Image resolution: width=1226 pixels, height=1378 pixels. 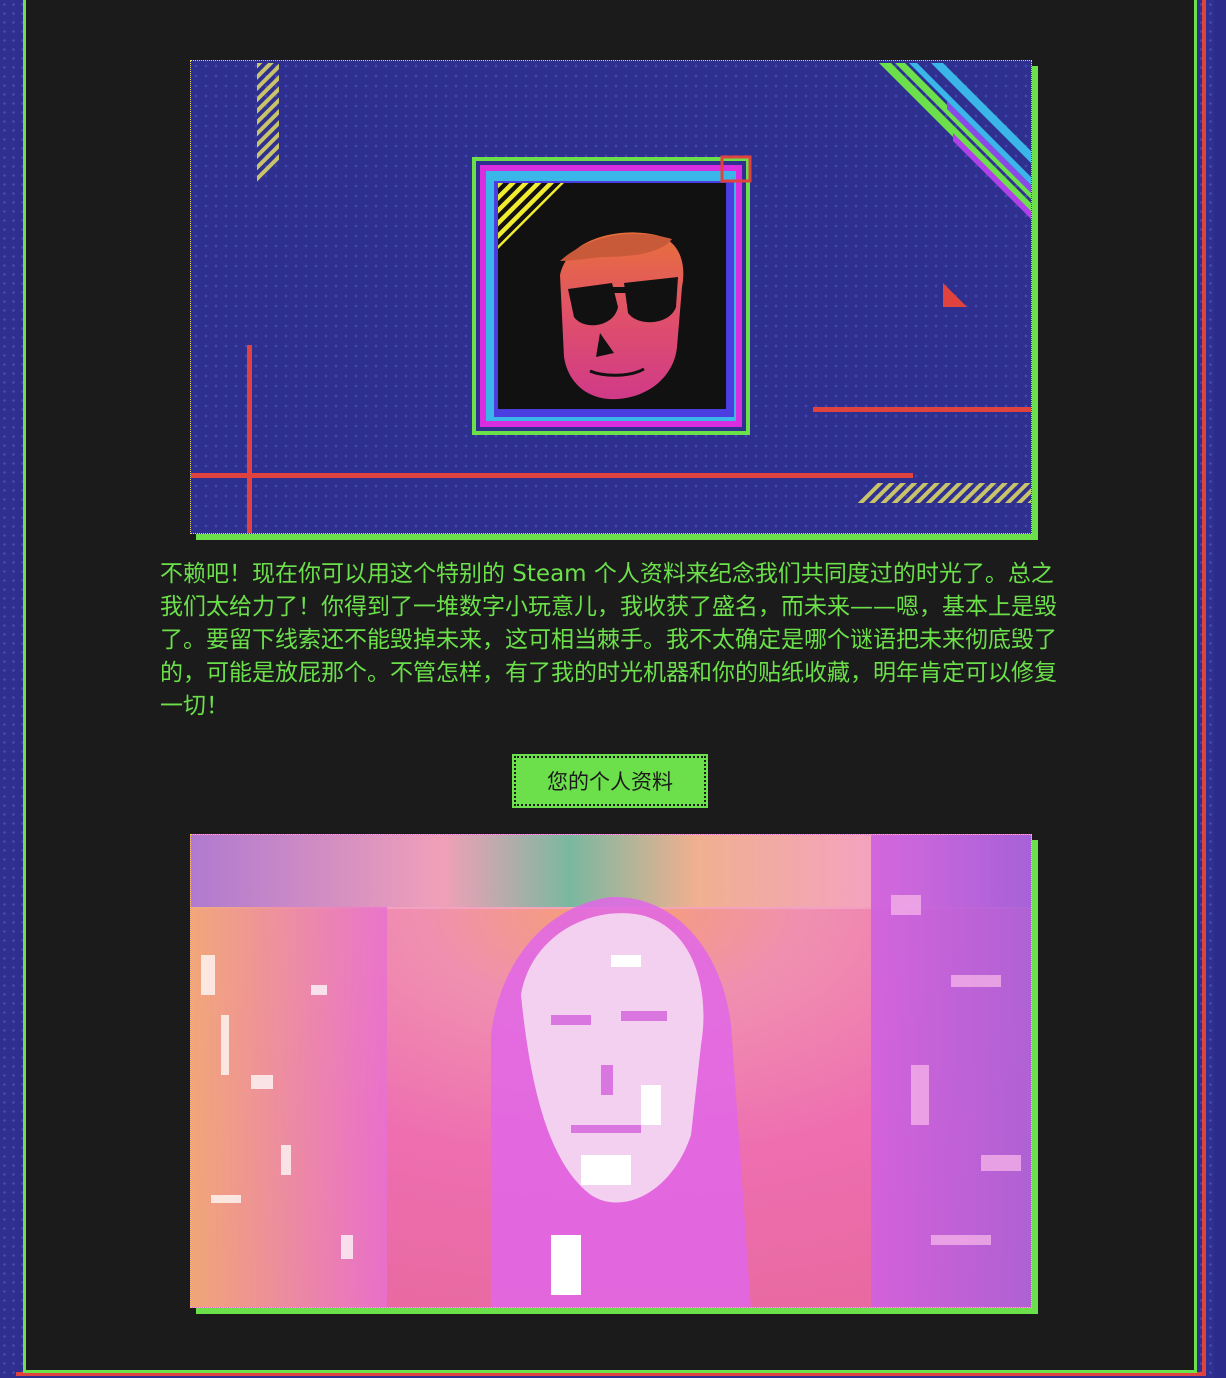 I want to click on red-line-horizontal-right, so click(x=922, y=409).